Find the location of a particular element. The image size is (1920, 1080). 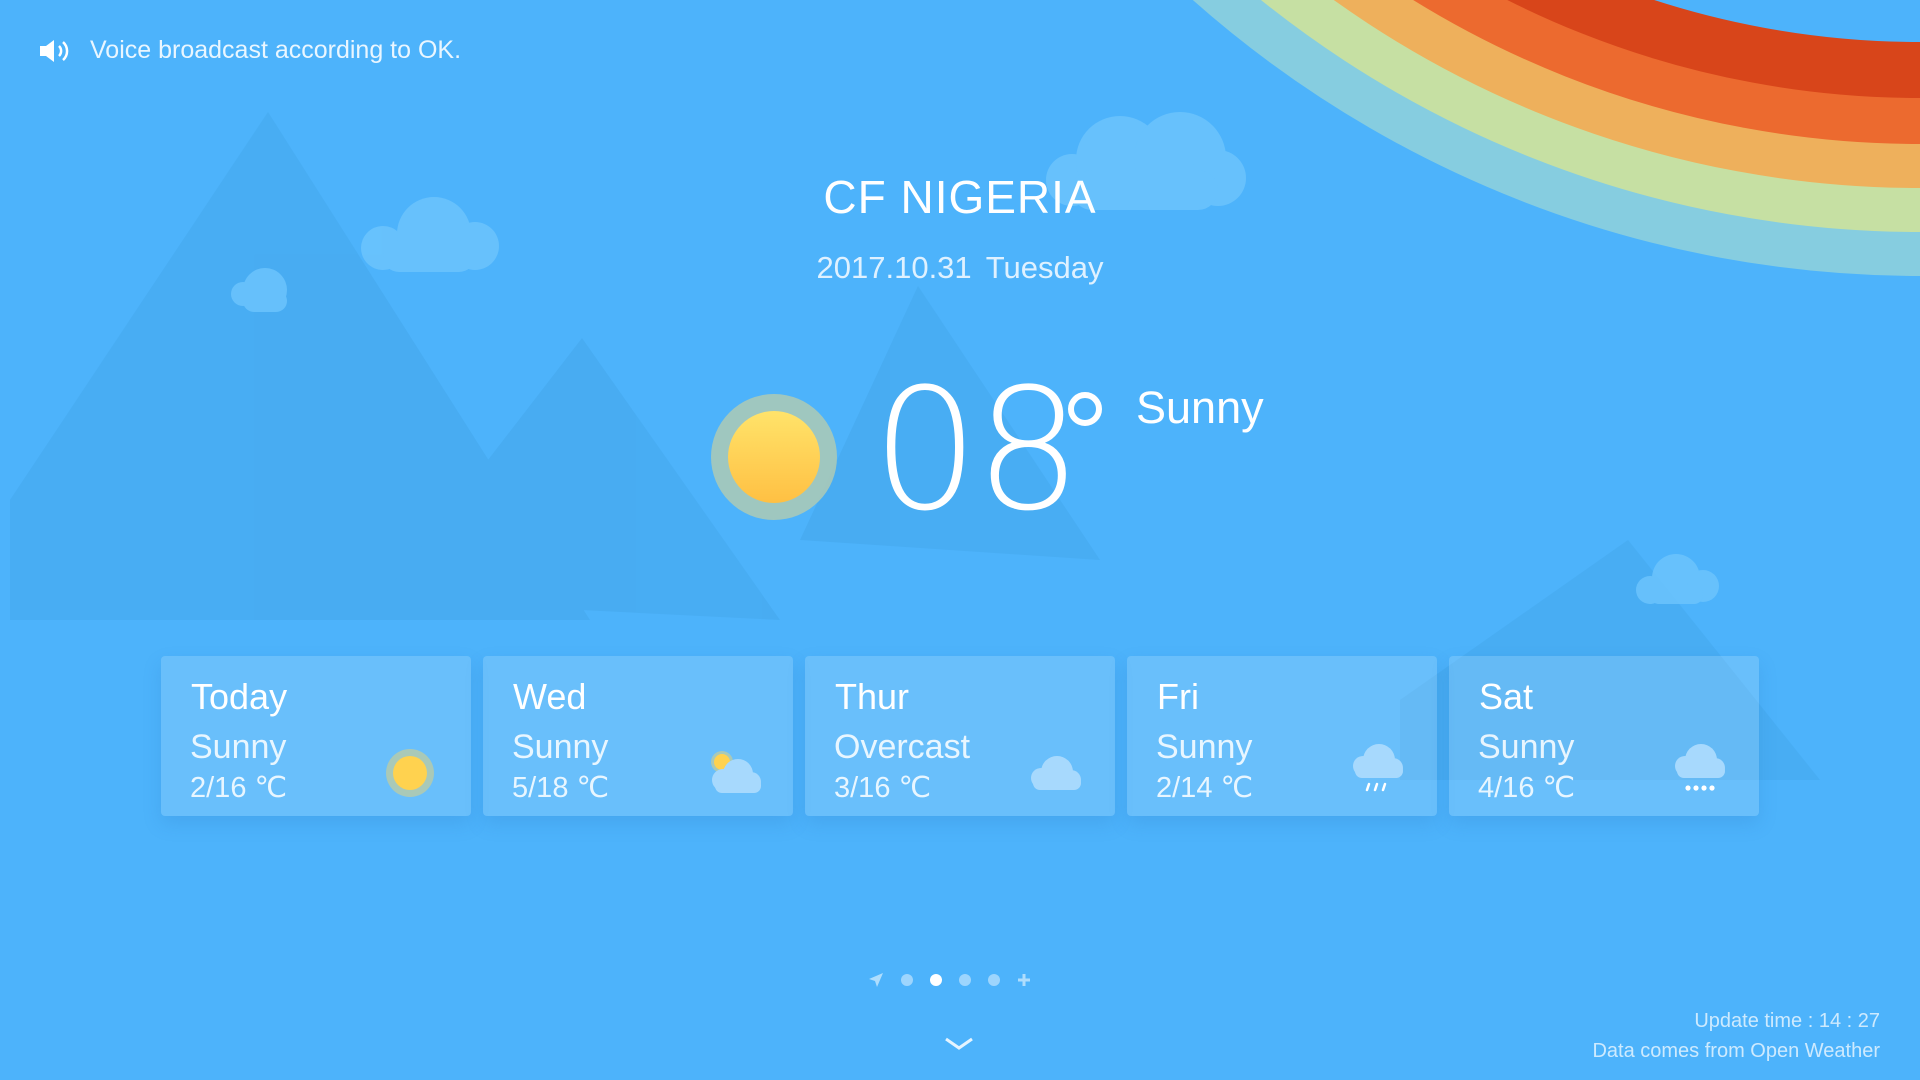

forecast-day: Today is located at coordinates (239, 696).